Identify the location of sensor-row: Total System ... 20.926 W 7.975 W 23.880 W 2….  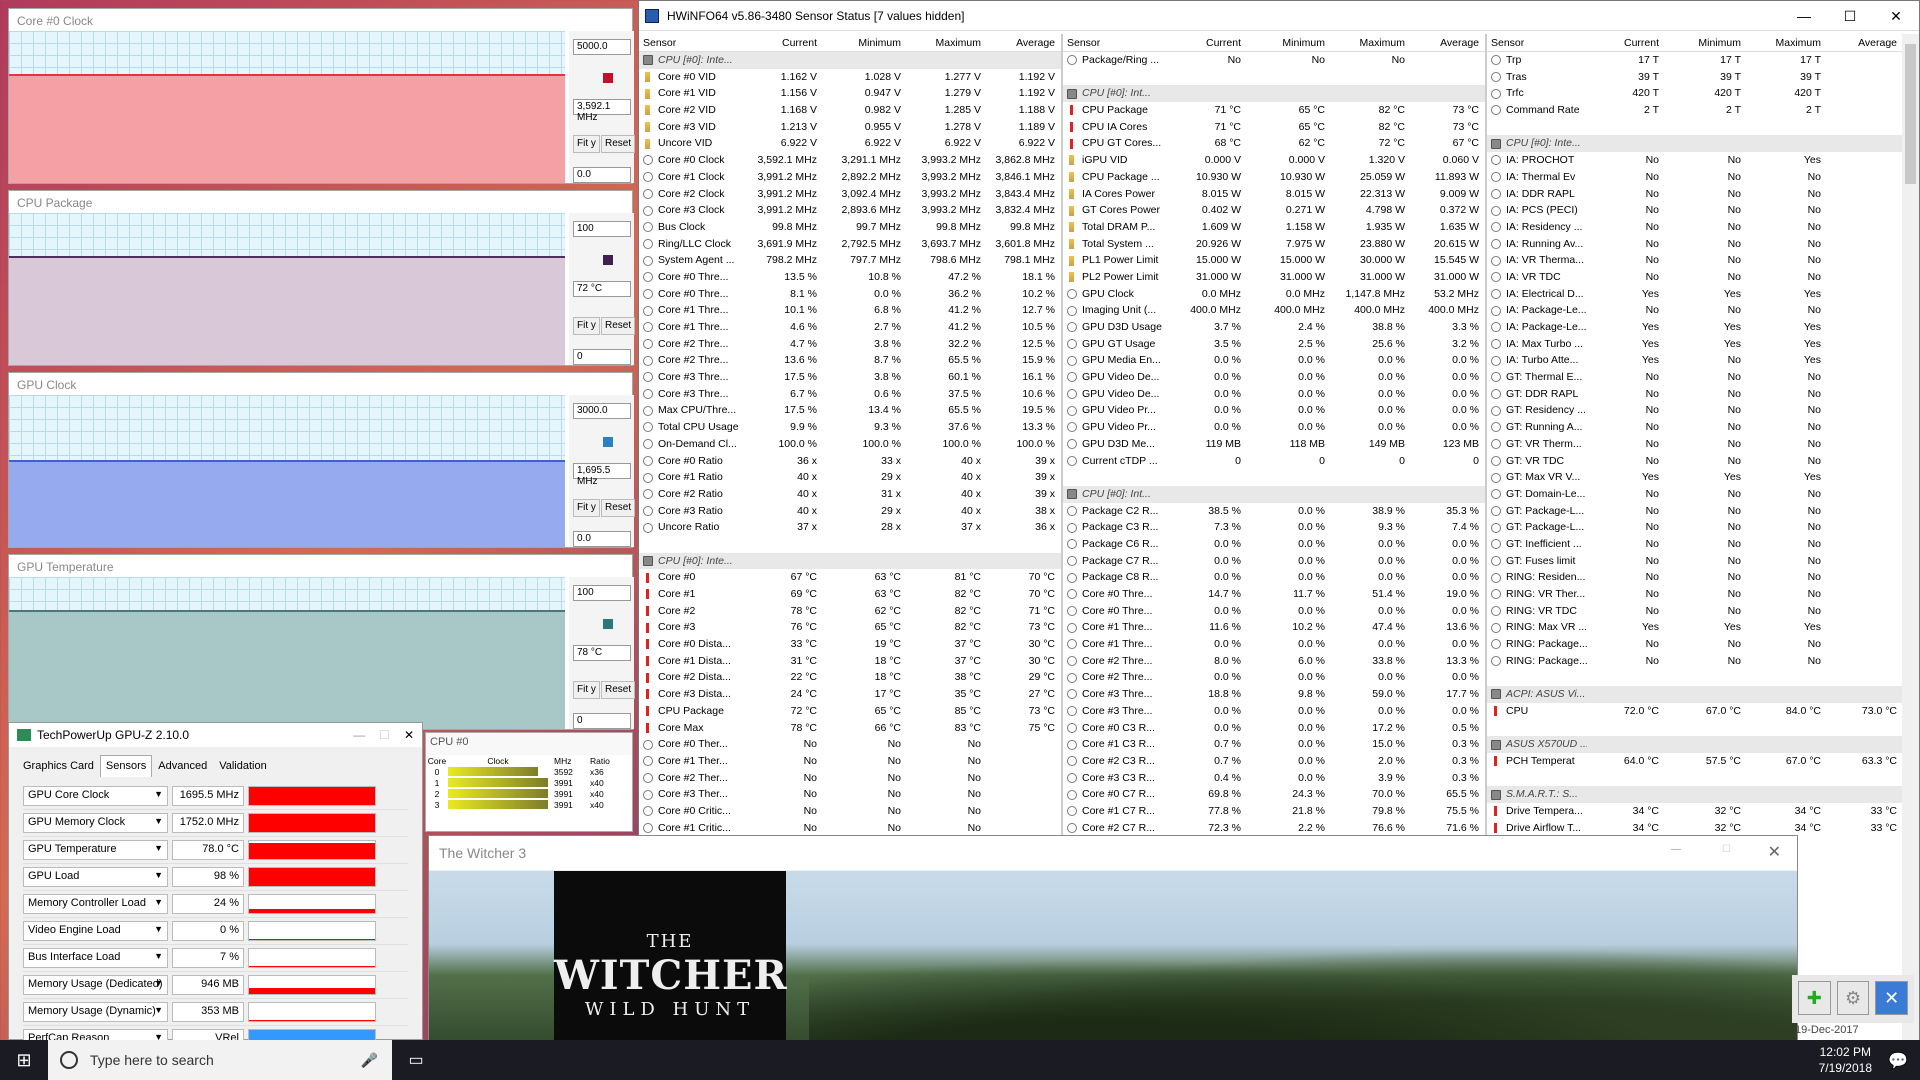
(1274, 244).